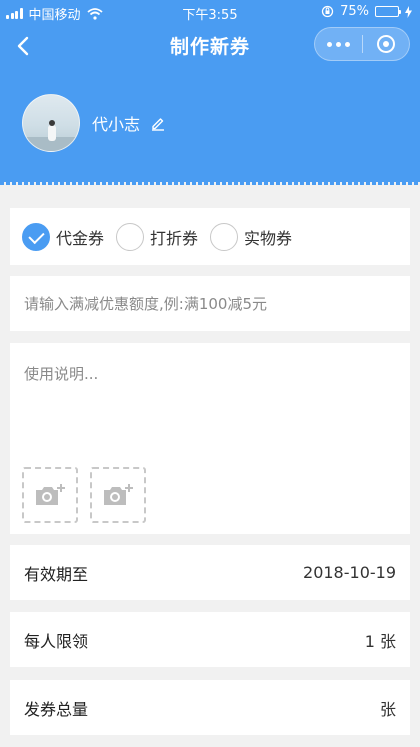 Image resolution: width=420 pixels, height=747 pixels. What do you see at coordinates (209, 408) in the screenshot?
I see `usage-description-input` at bounding box center [209, 408].